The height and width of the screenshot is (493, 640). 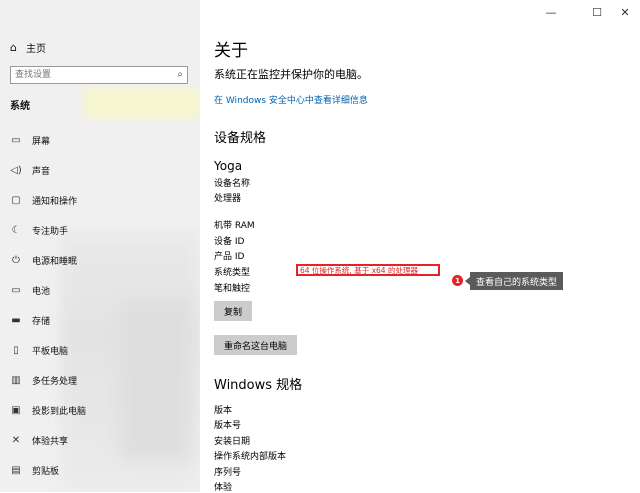 I want to click on sidebar-item-sound: ◁) 声音, so click(x=30, y=170).